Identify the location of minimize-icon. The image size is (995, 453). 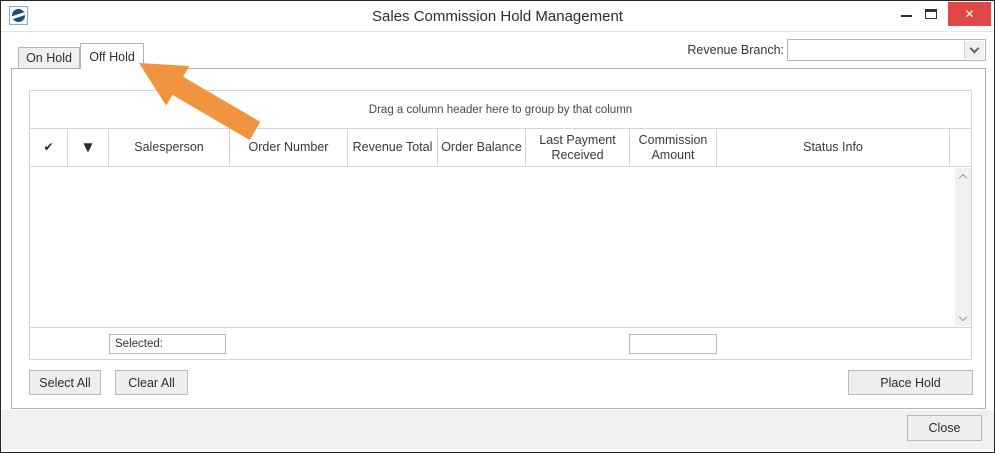
(906, 16).